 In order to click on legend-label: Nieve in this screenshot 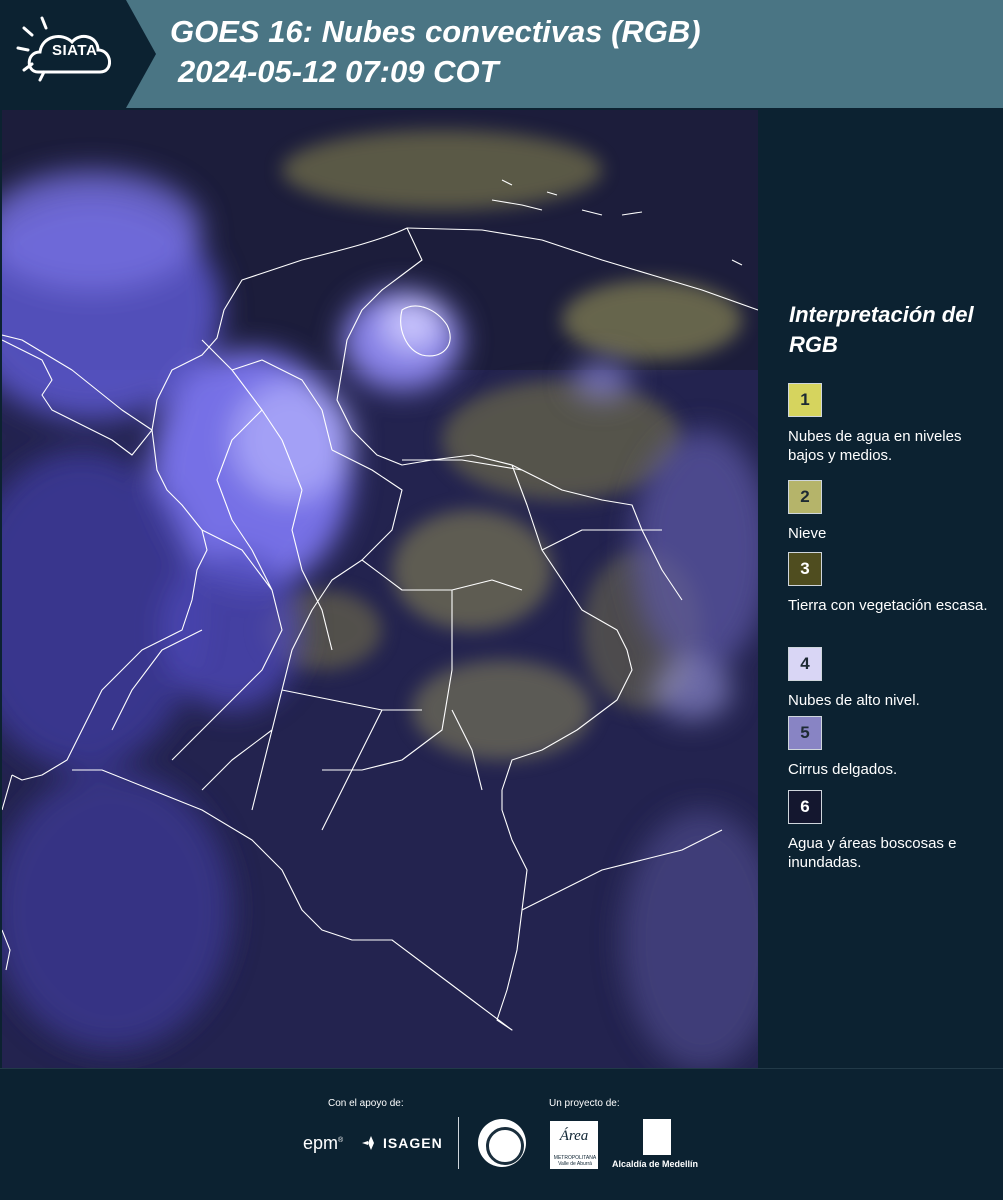, I will do `click(807, 533)`.